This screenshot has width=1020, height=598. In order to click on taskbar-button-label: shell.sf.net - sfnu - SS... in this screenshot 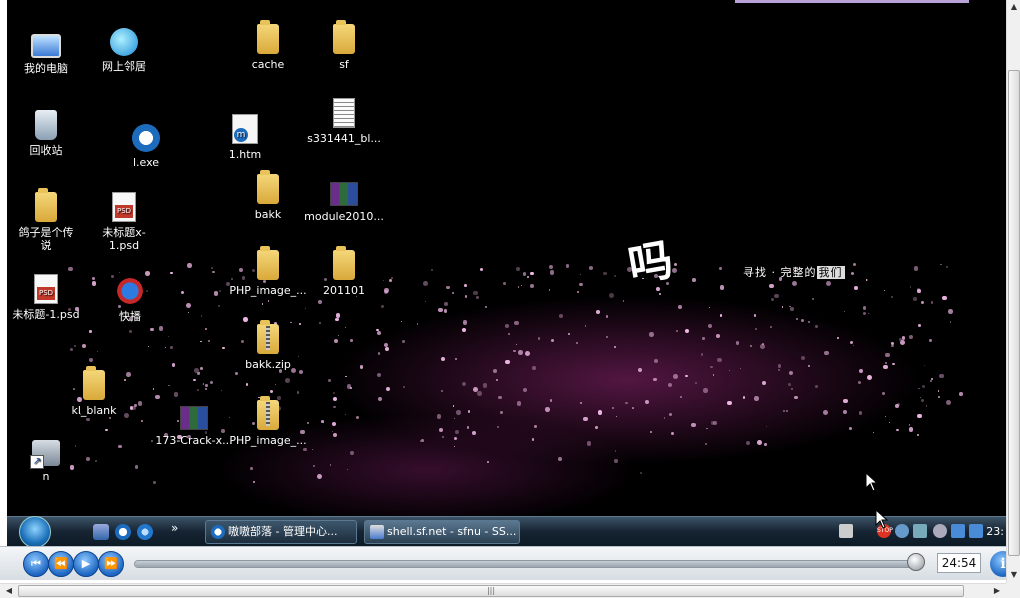, I will do `click(452, 531)`.